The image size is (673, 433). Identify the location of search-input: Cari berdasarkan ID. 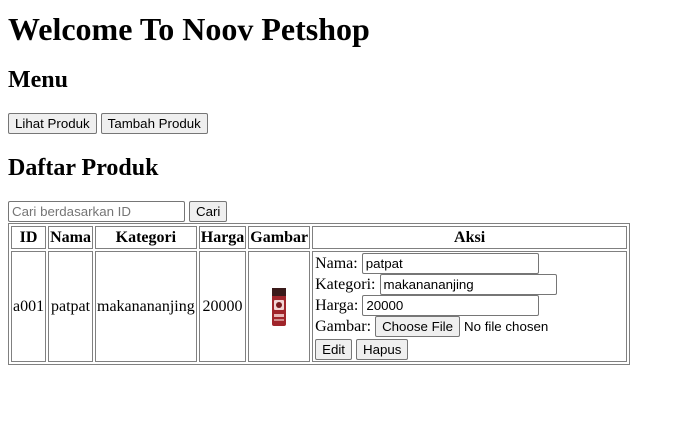
(96, 211).